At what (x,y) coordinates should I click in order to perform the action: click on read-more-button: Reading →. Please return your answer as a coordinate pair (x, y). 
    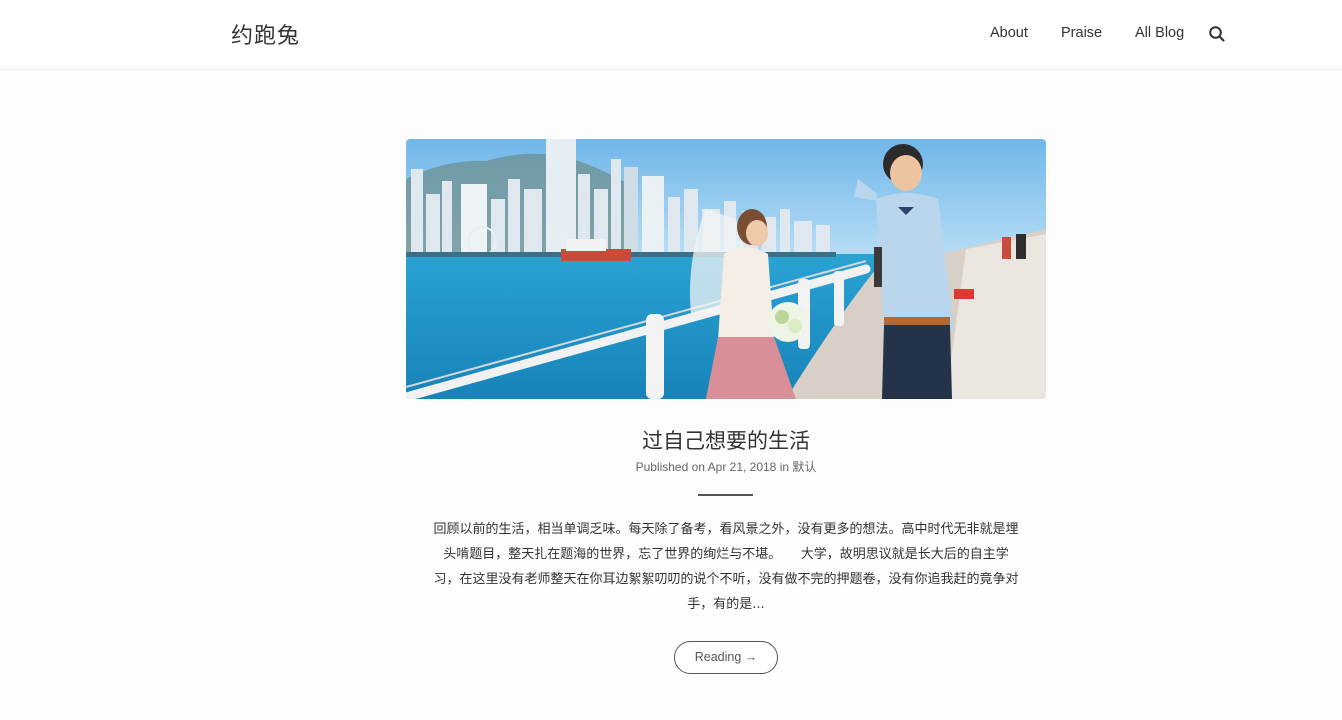
    Looking at the image, I should click on (726, 657).